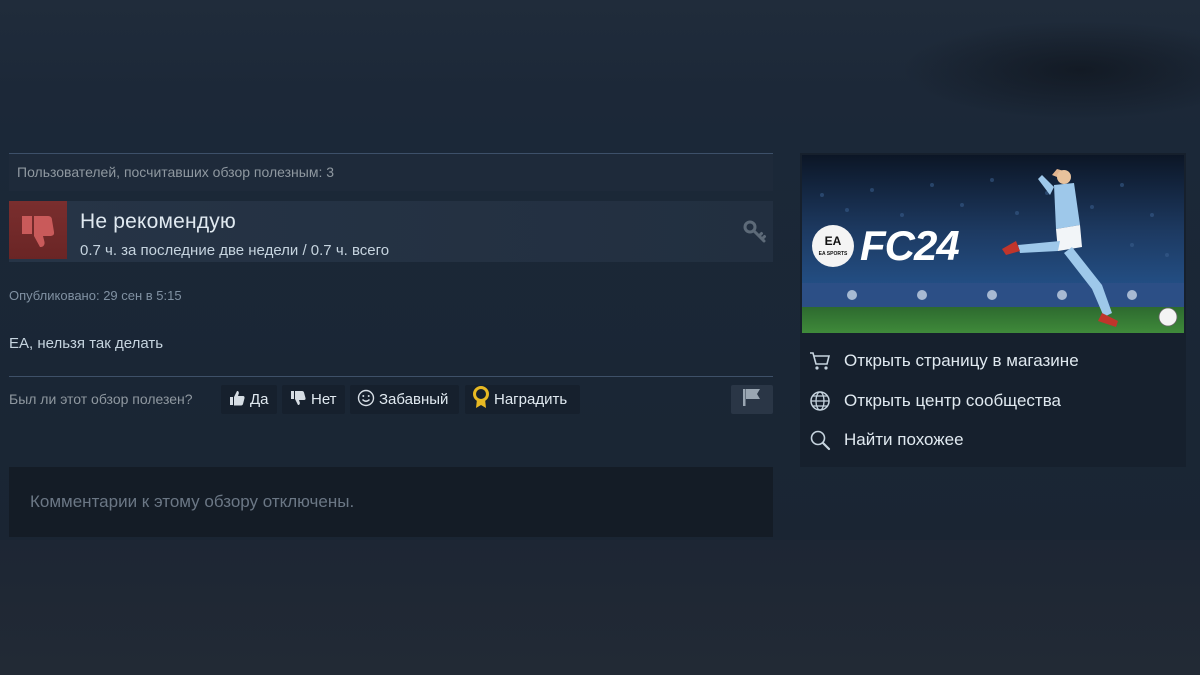 The image size is (1200, 675). Describe the element at coordinates (833, 241) in the screenshot. I see `ea-logo-badge: EA` at that location.